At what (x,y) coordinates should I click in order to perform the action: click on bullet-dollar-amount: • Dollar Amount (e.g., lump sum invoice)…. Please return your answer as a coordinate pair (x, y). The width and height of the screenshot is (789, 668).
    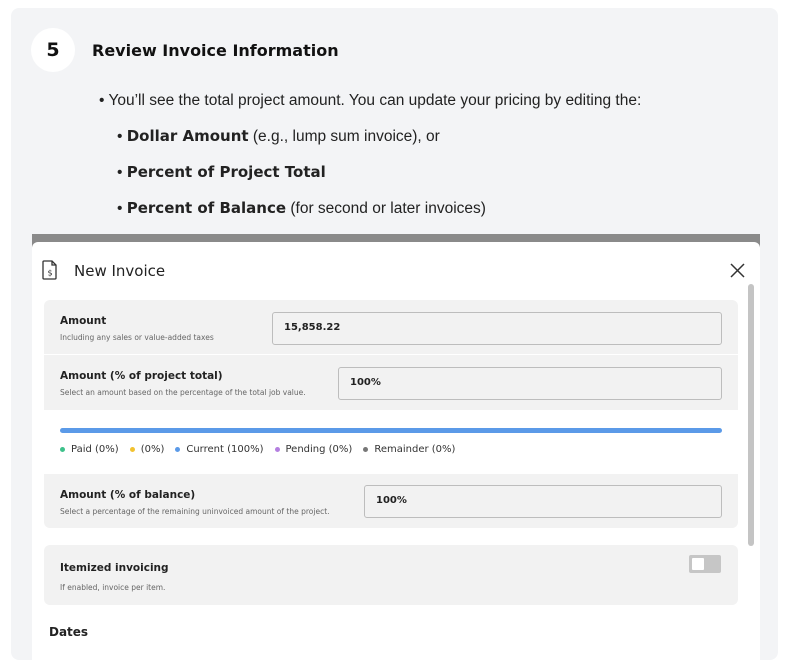
    Looking at the image, I should click on (278, 136).